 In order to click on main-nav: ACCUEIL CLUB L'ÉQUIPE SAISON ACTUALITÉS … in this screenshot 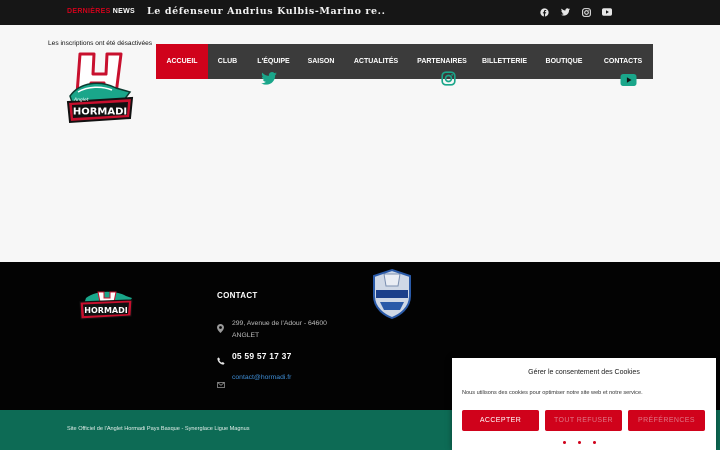, I will do `click(404, 61)`.